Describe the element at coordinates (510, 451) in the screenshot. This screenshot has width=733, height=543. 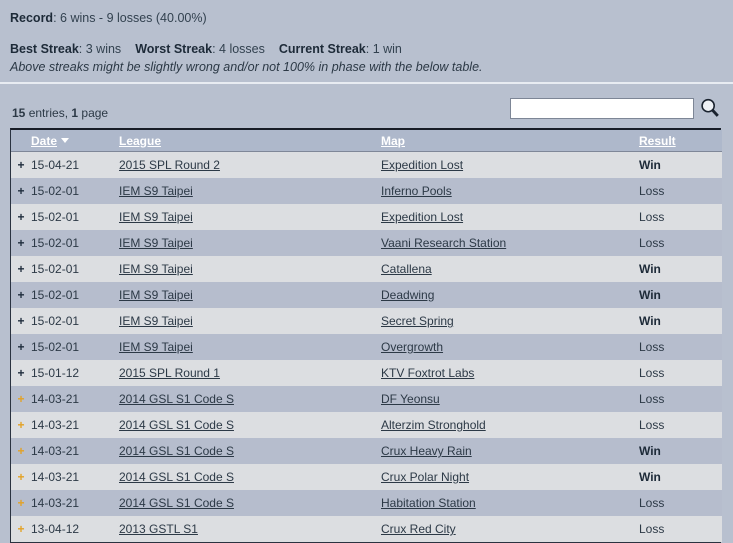
I see `cell-map: Crux Heavy Rain` at that location.